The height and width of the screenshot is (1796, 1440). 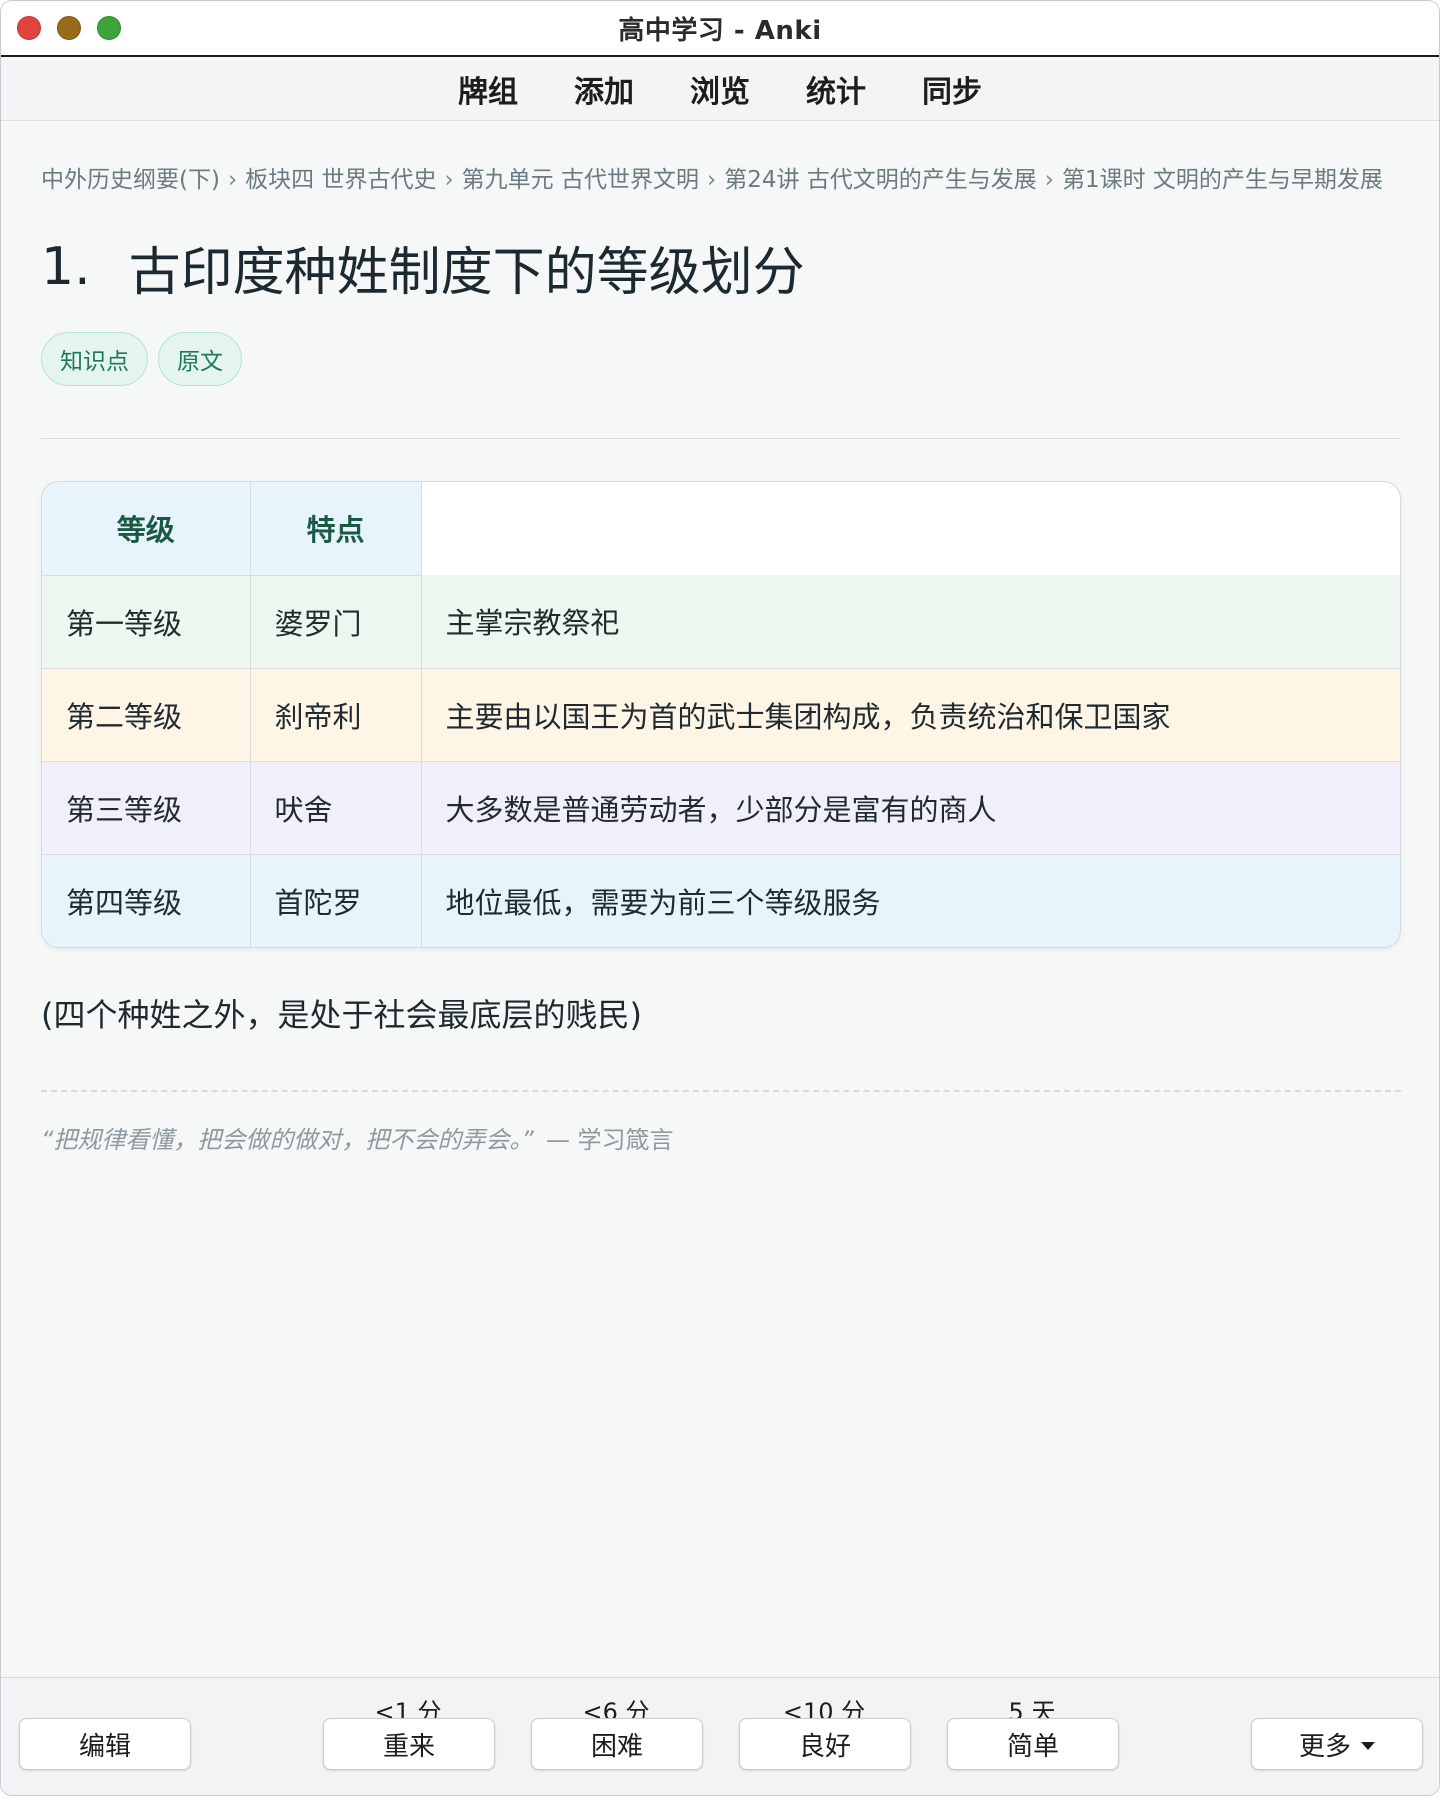 What do you see at coordinates (1368, 1746) in the screenshot?
I see `chevron-down-icon` at bounding box center [1368, 1746].